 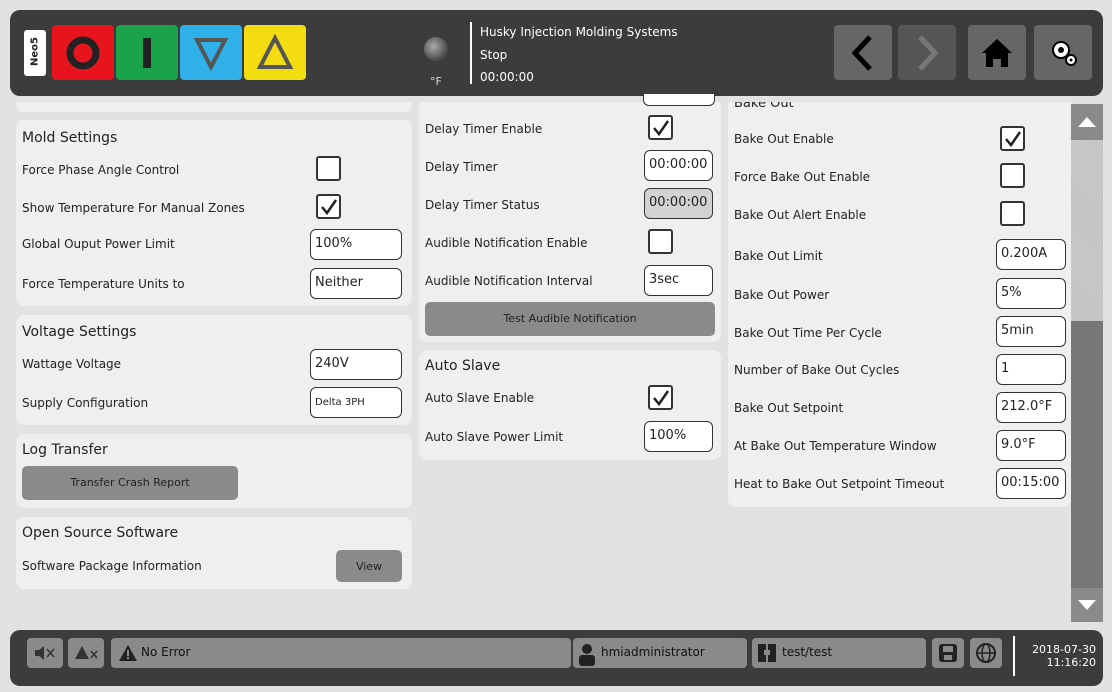 What do you see at coordinates (436, 49) in the screenshot?
I see `status-lamp-icon` at bounding box center [436, 49].